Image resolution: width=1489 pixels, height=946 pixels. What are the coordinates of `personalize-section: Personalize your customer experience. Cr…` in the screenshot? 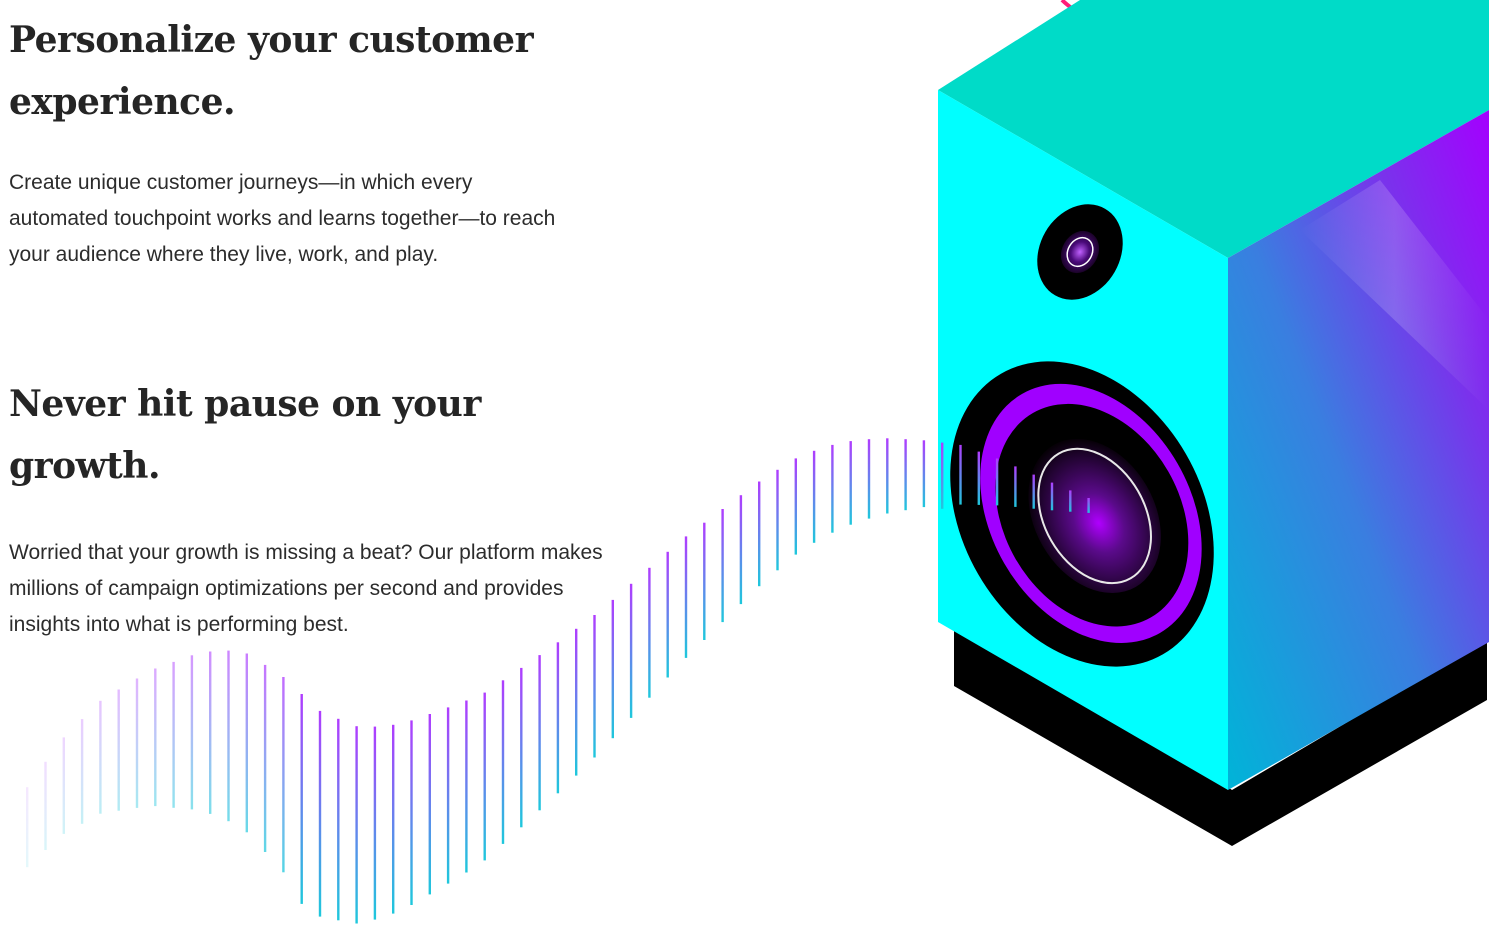 It's located at (309, 141).